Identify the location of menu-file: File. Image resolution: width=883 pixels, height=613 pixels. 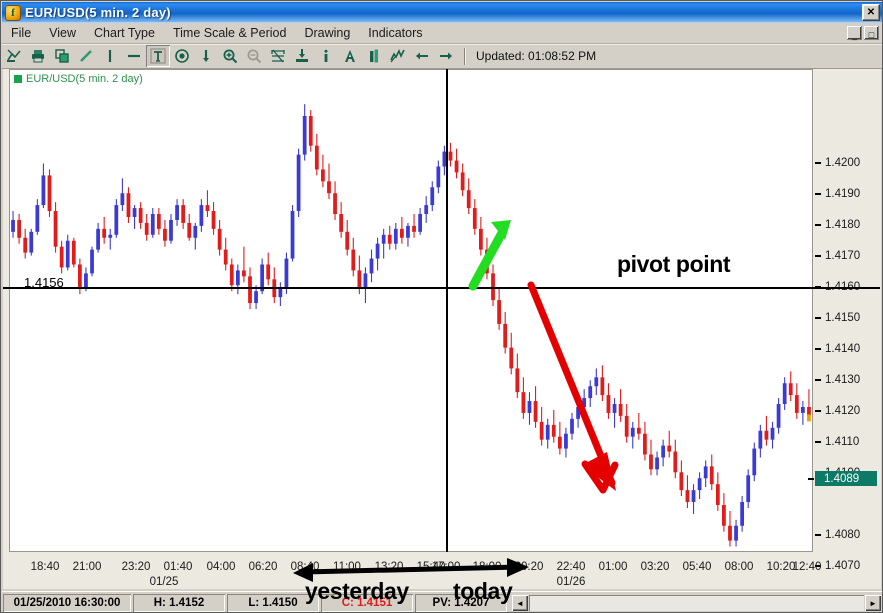
(21, 33).